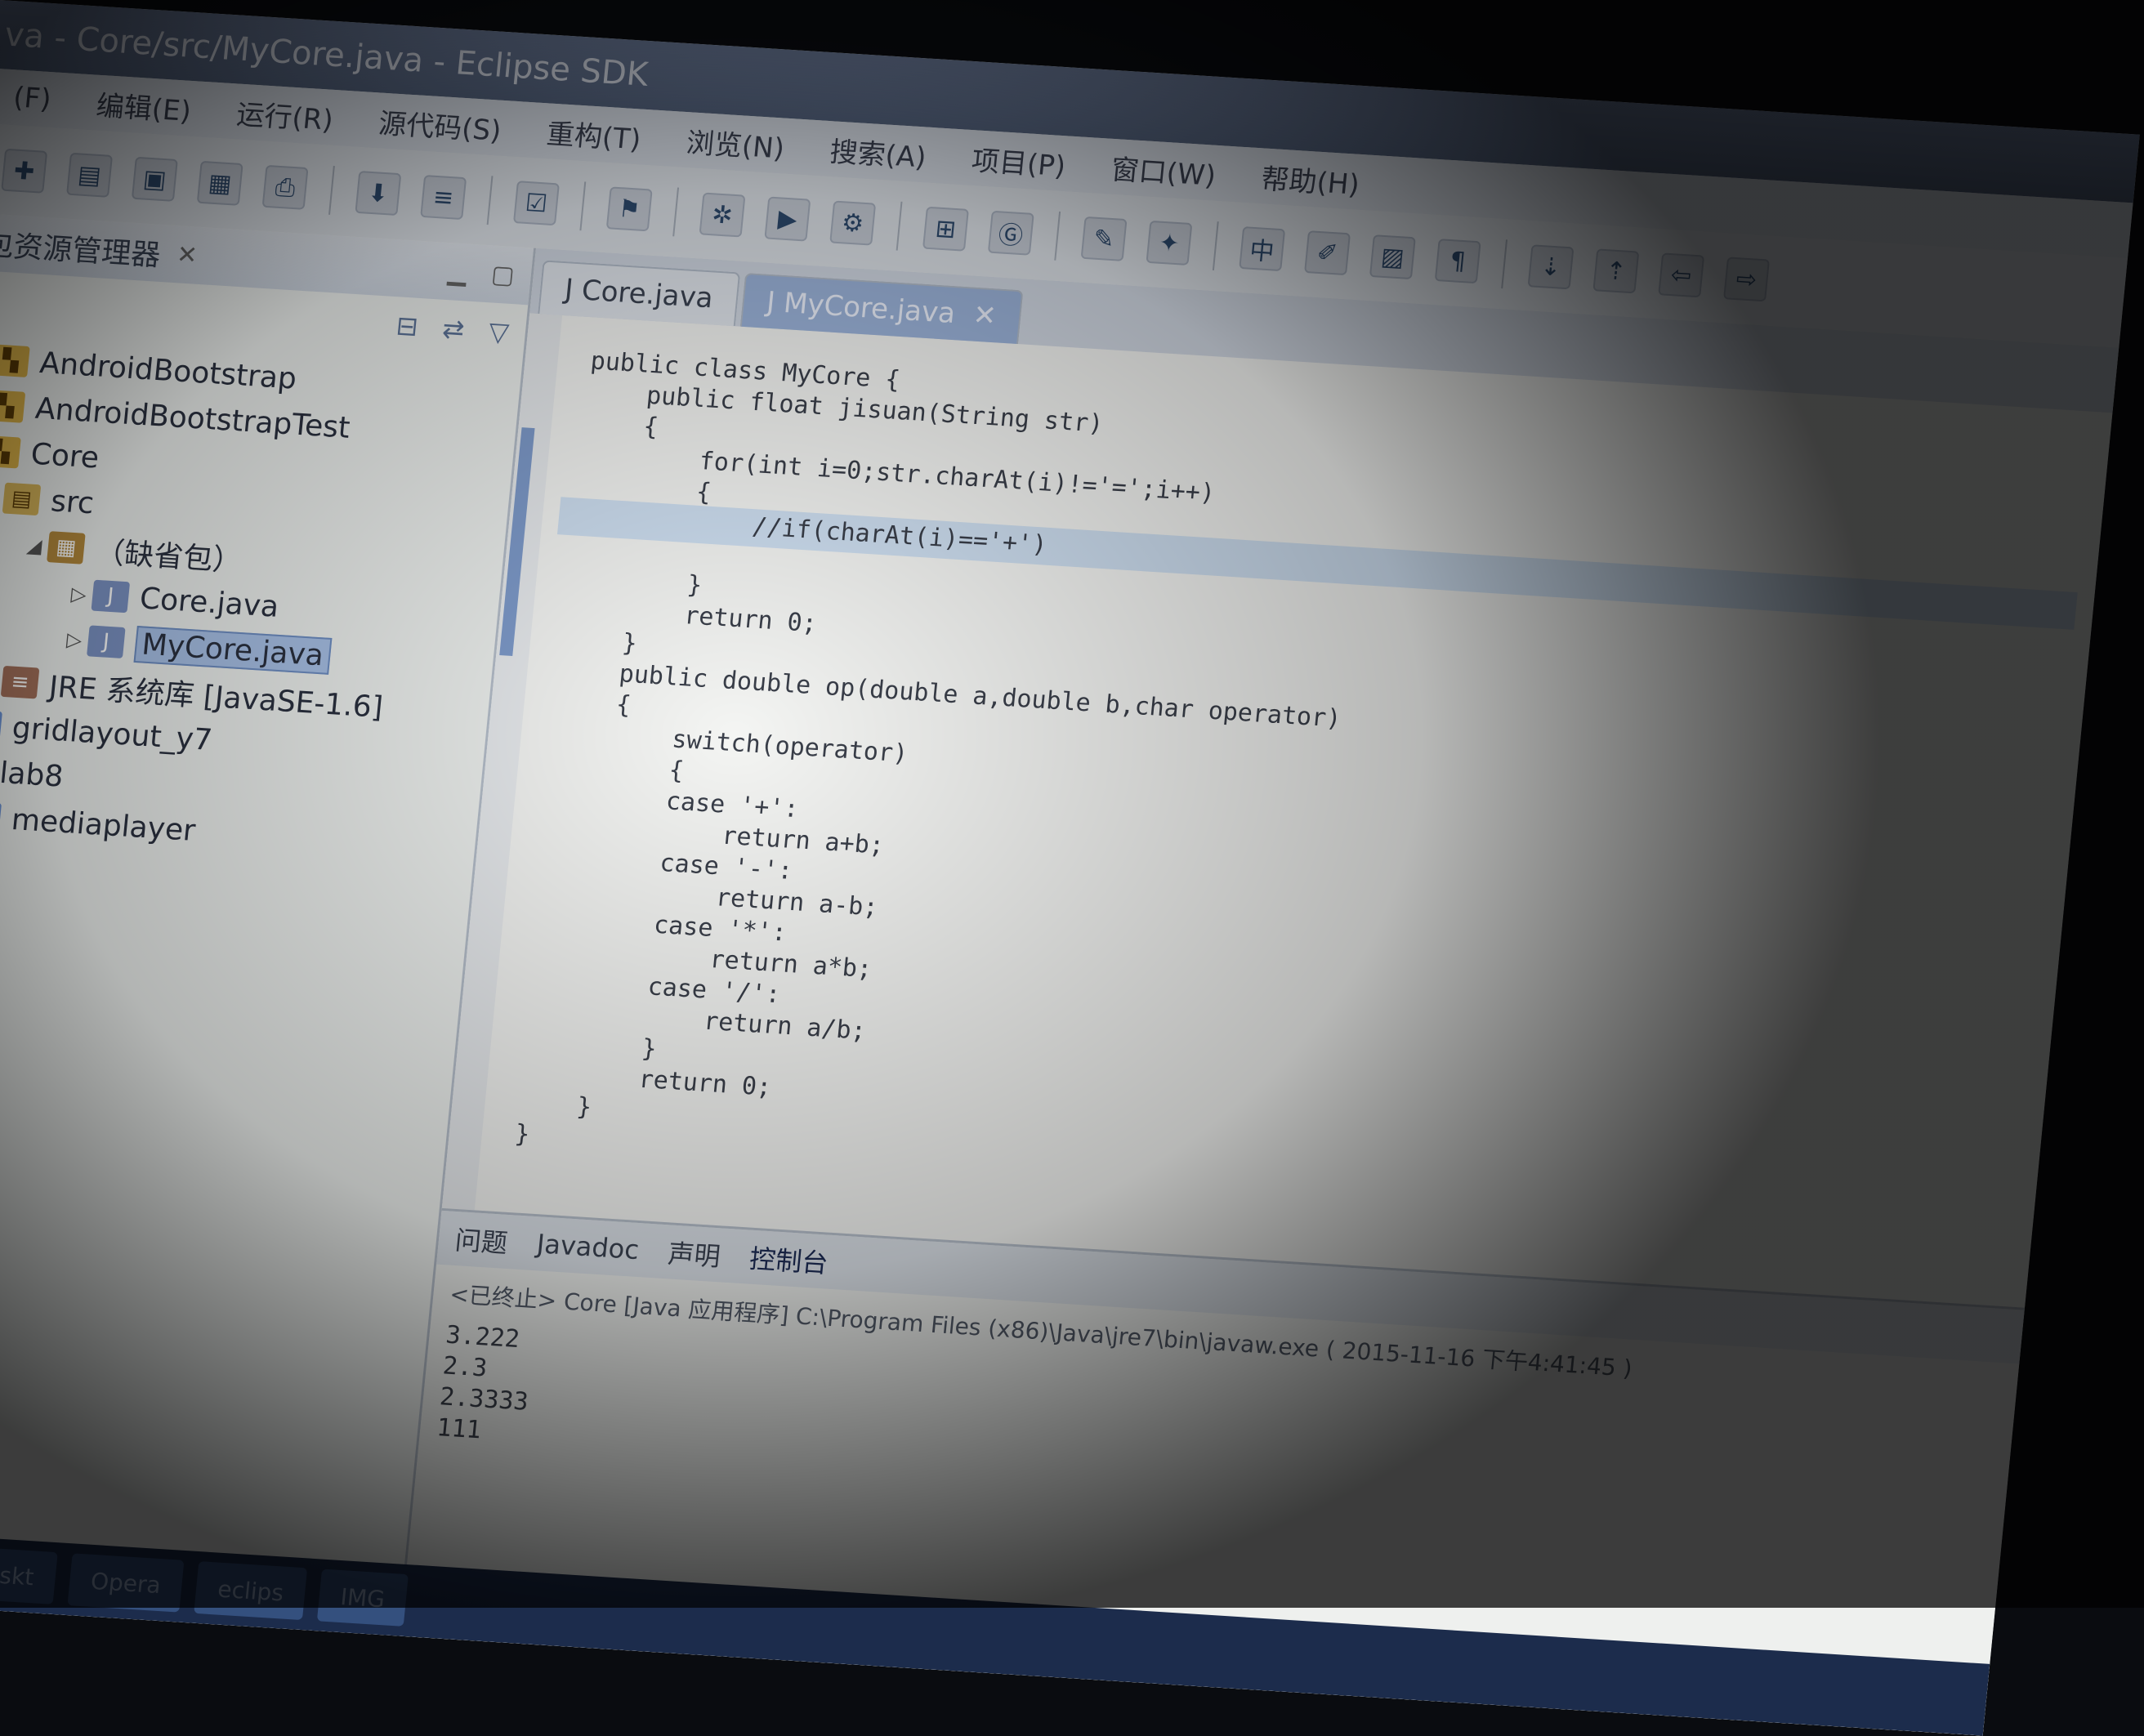 Image resolution: width=2144 pixels, height=1736 pixels. What do you see at coordinates (1010, 233) in the screenshot?
I see `new-java-class-icon: Ⓖ` at bounding box center [1010, 233].